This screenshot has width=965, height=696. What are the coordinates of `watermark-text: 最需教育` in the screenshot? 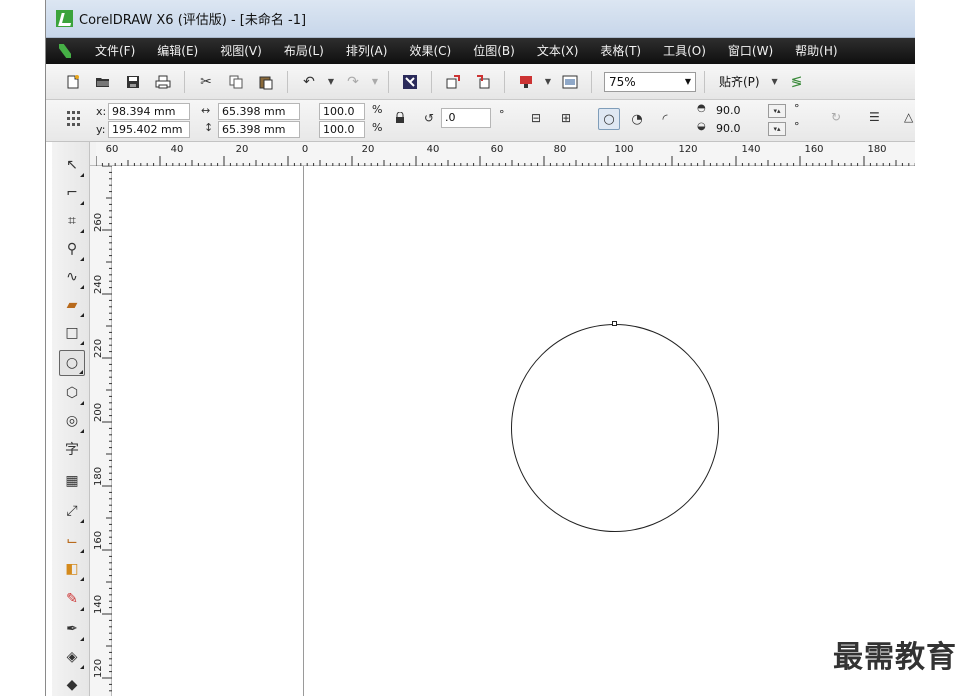 It's located at (895, 657).